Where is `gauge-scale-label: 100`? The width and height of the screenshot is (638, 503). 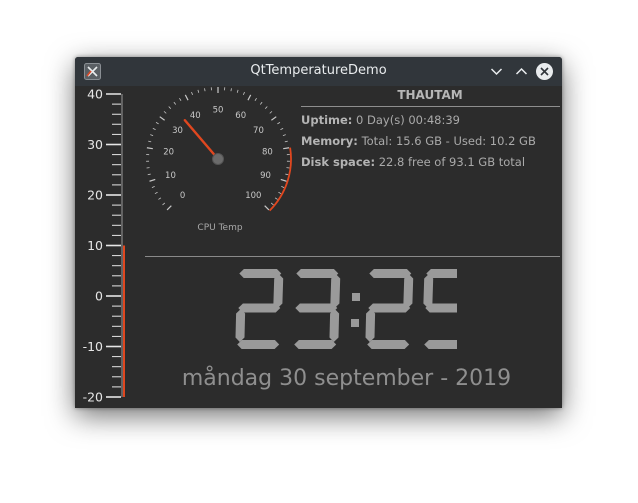 gauge-scale-label: 100 is located at coordinates (253, 196).